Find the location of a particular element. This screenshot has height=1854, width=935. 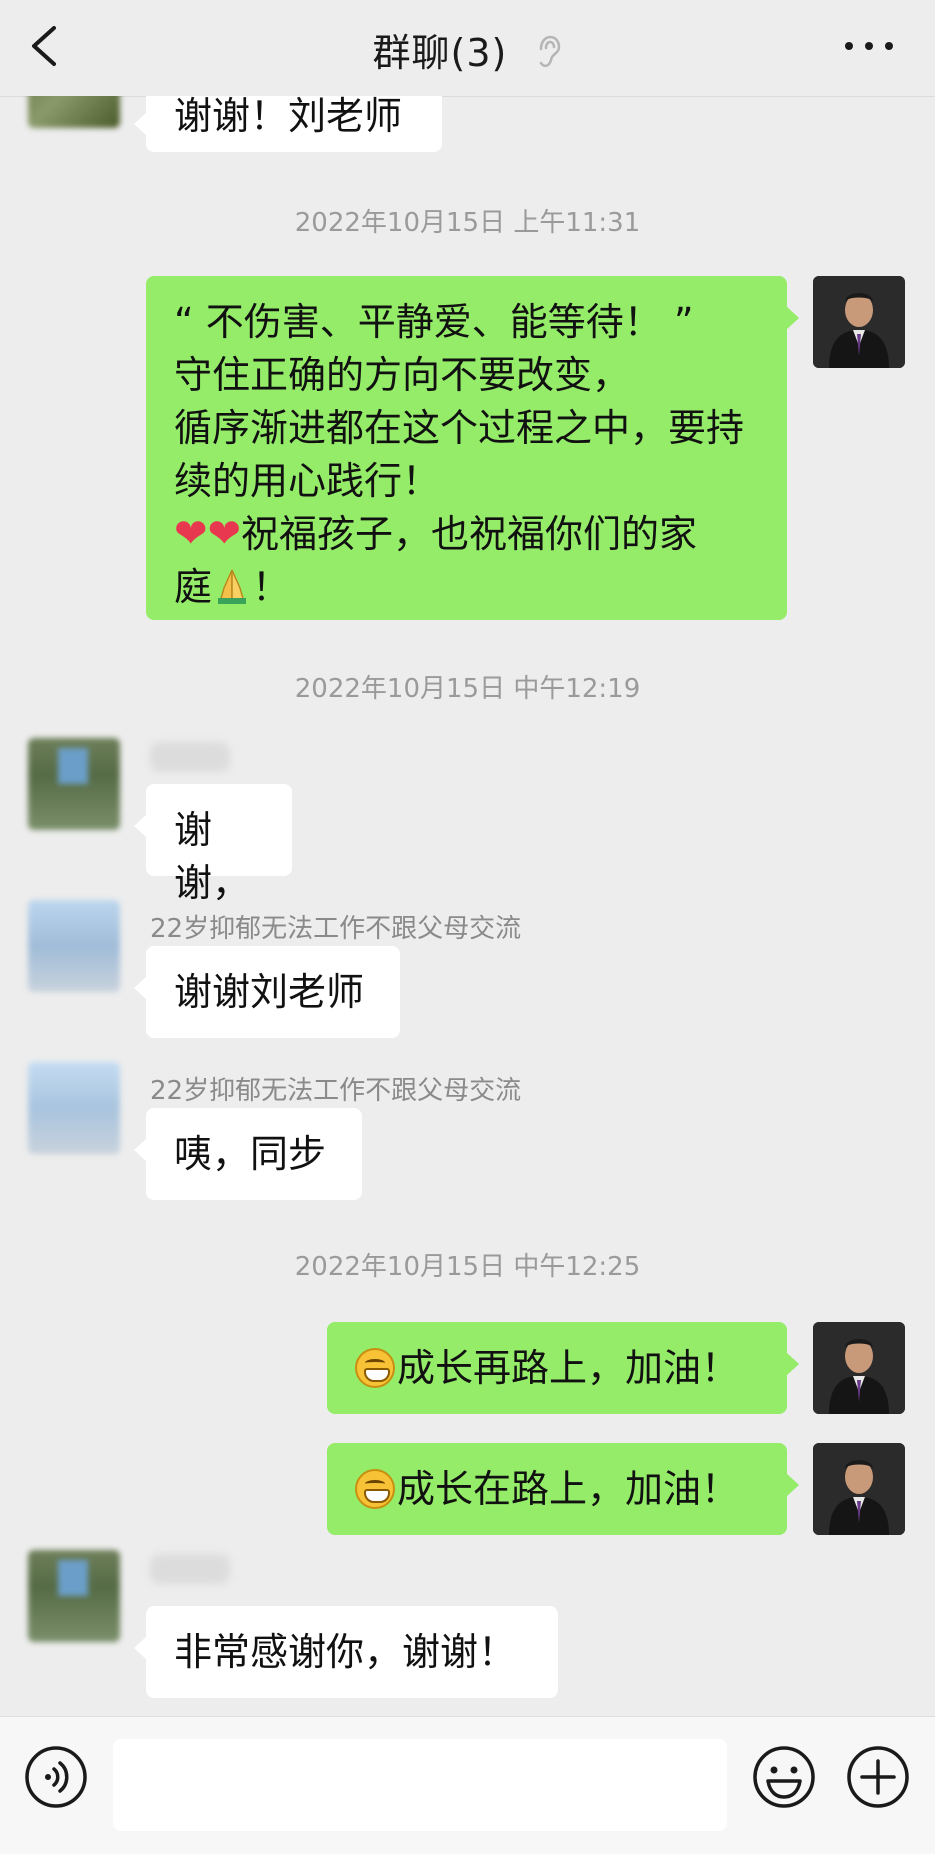

more-button is located at coordinates (869, 46).